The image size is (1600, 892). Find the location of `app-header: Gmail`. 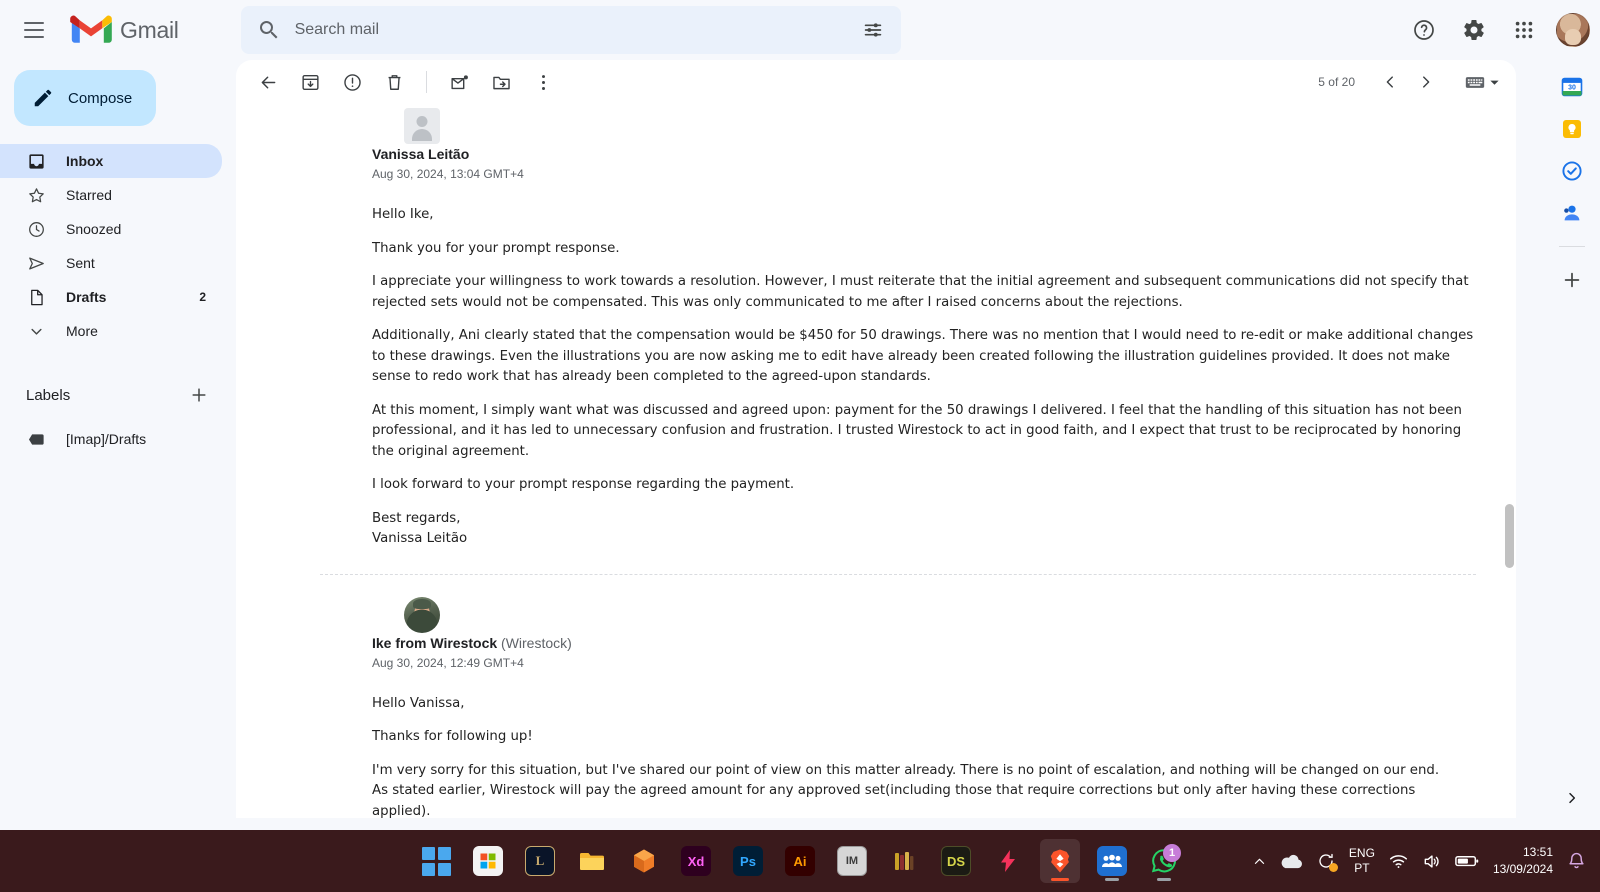

app-header: Gmail is located at coordinates (800, 30).